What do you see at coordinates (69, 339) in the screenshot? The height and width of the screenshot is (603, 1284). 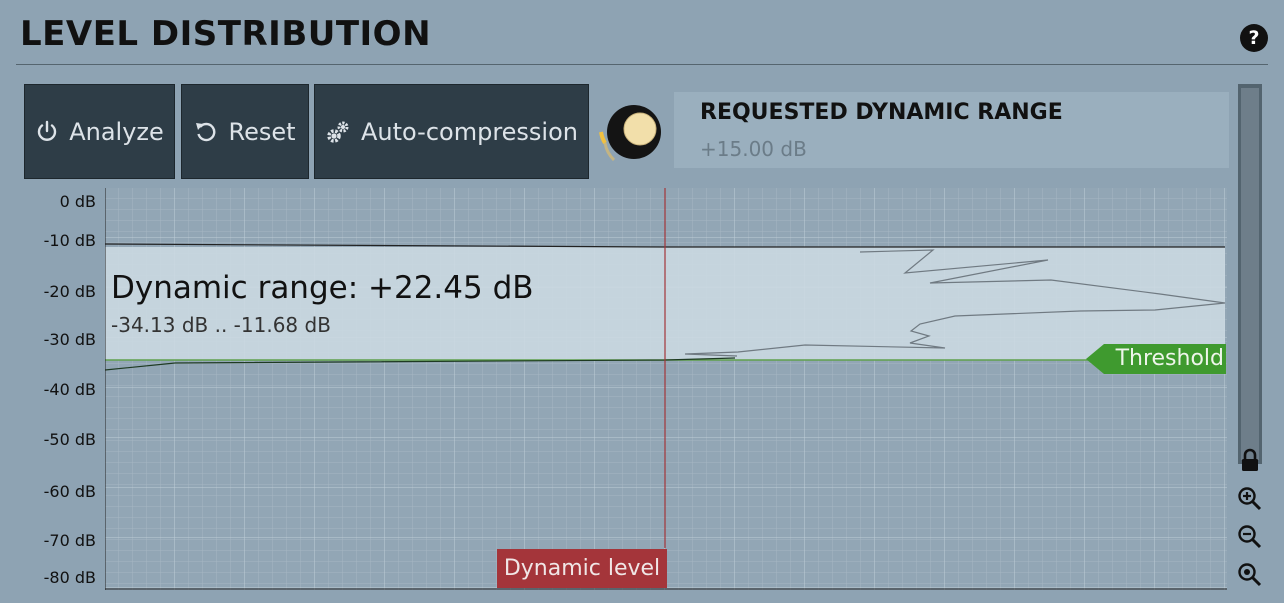 I see `y-axis-label: -30 dB` at bounding box center [69, 339].